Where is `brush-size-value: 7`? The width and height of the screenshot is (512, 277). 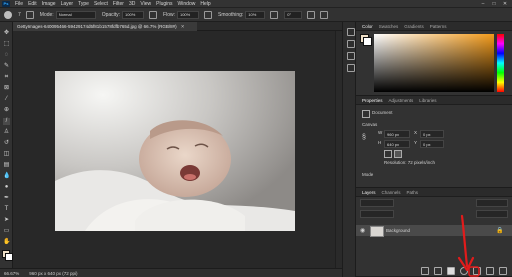 brush-size-value: 7 is located at coordinates (19, 15).